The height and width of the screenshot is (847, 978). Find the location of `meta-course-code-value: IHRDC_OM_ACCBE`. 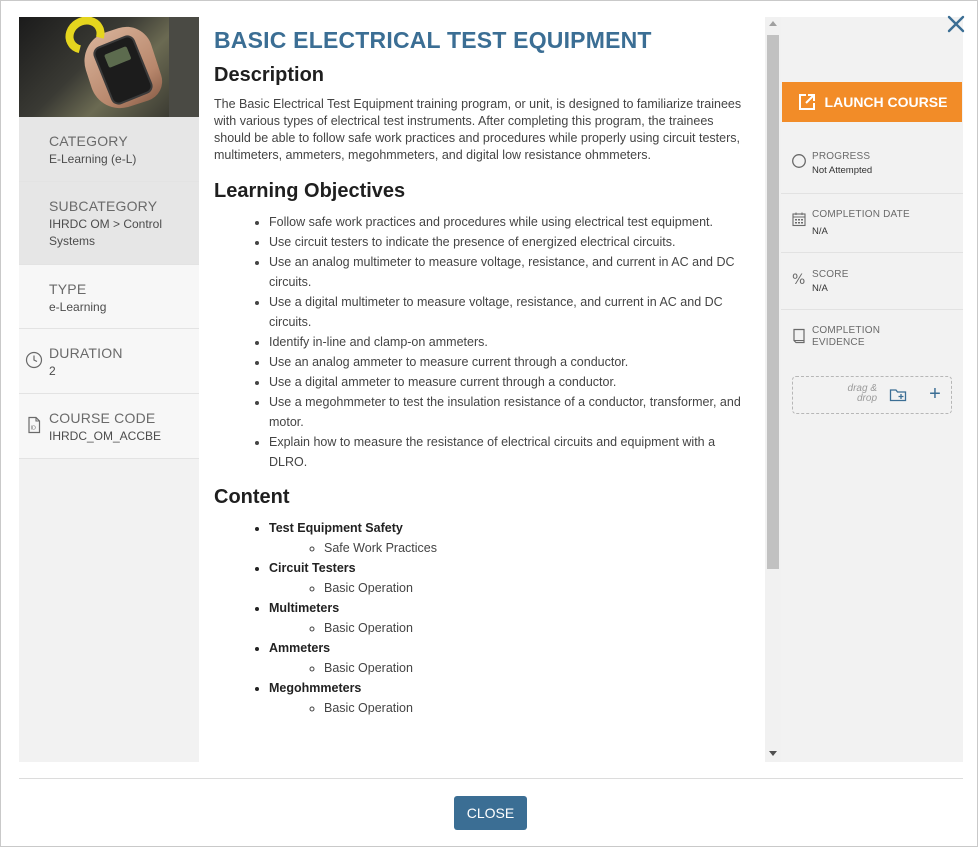

meta-course-code-value: IHRDC_OM_ACCBE is located at coordinates (105, 436).